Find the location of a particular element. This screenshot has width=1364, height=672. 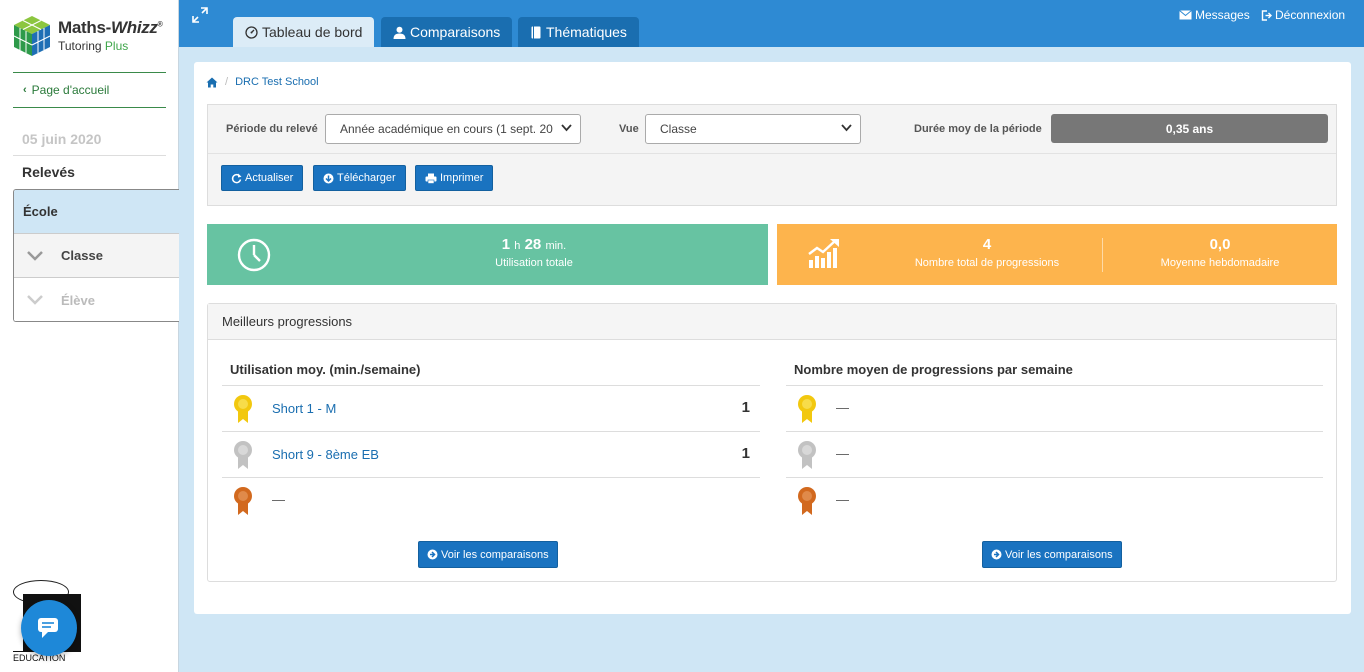

logout-icon is located at coordinates (1266, 15).